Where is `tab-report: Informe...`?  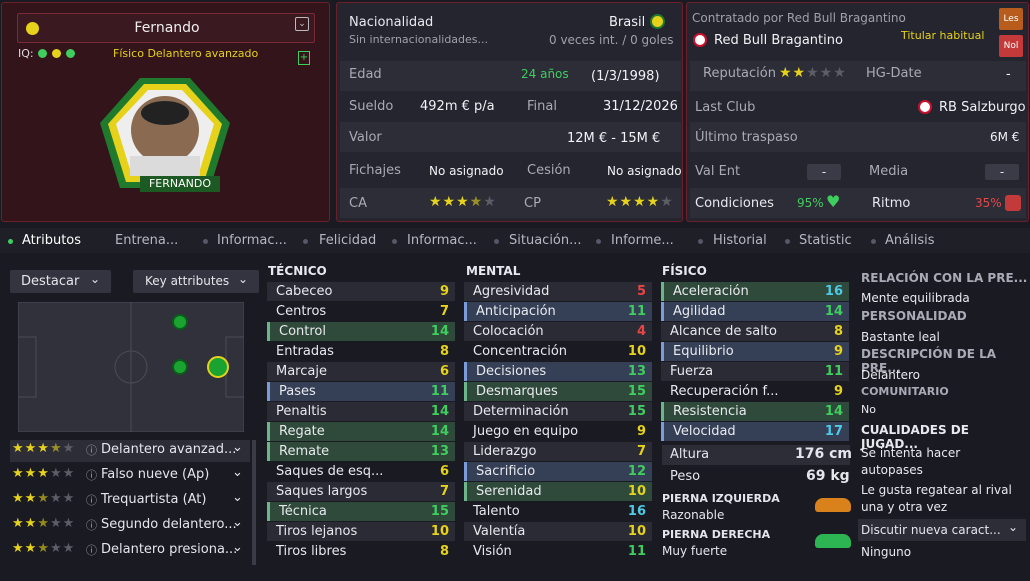
tab-report: Informe... is located at coordinates (642, 240).